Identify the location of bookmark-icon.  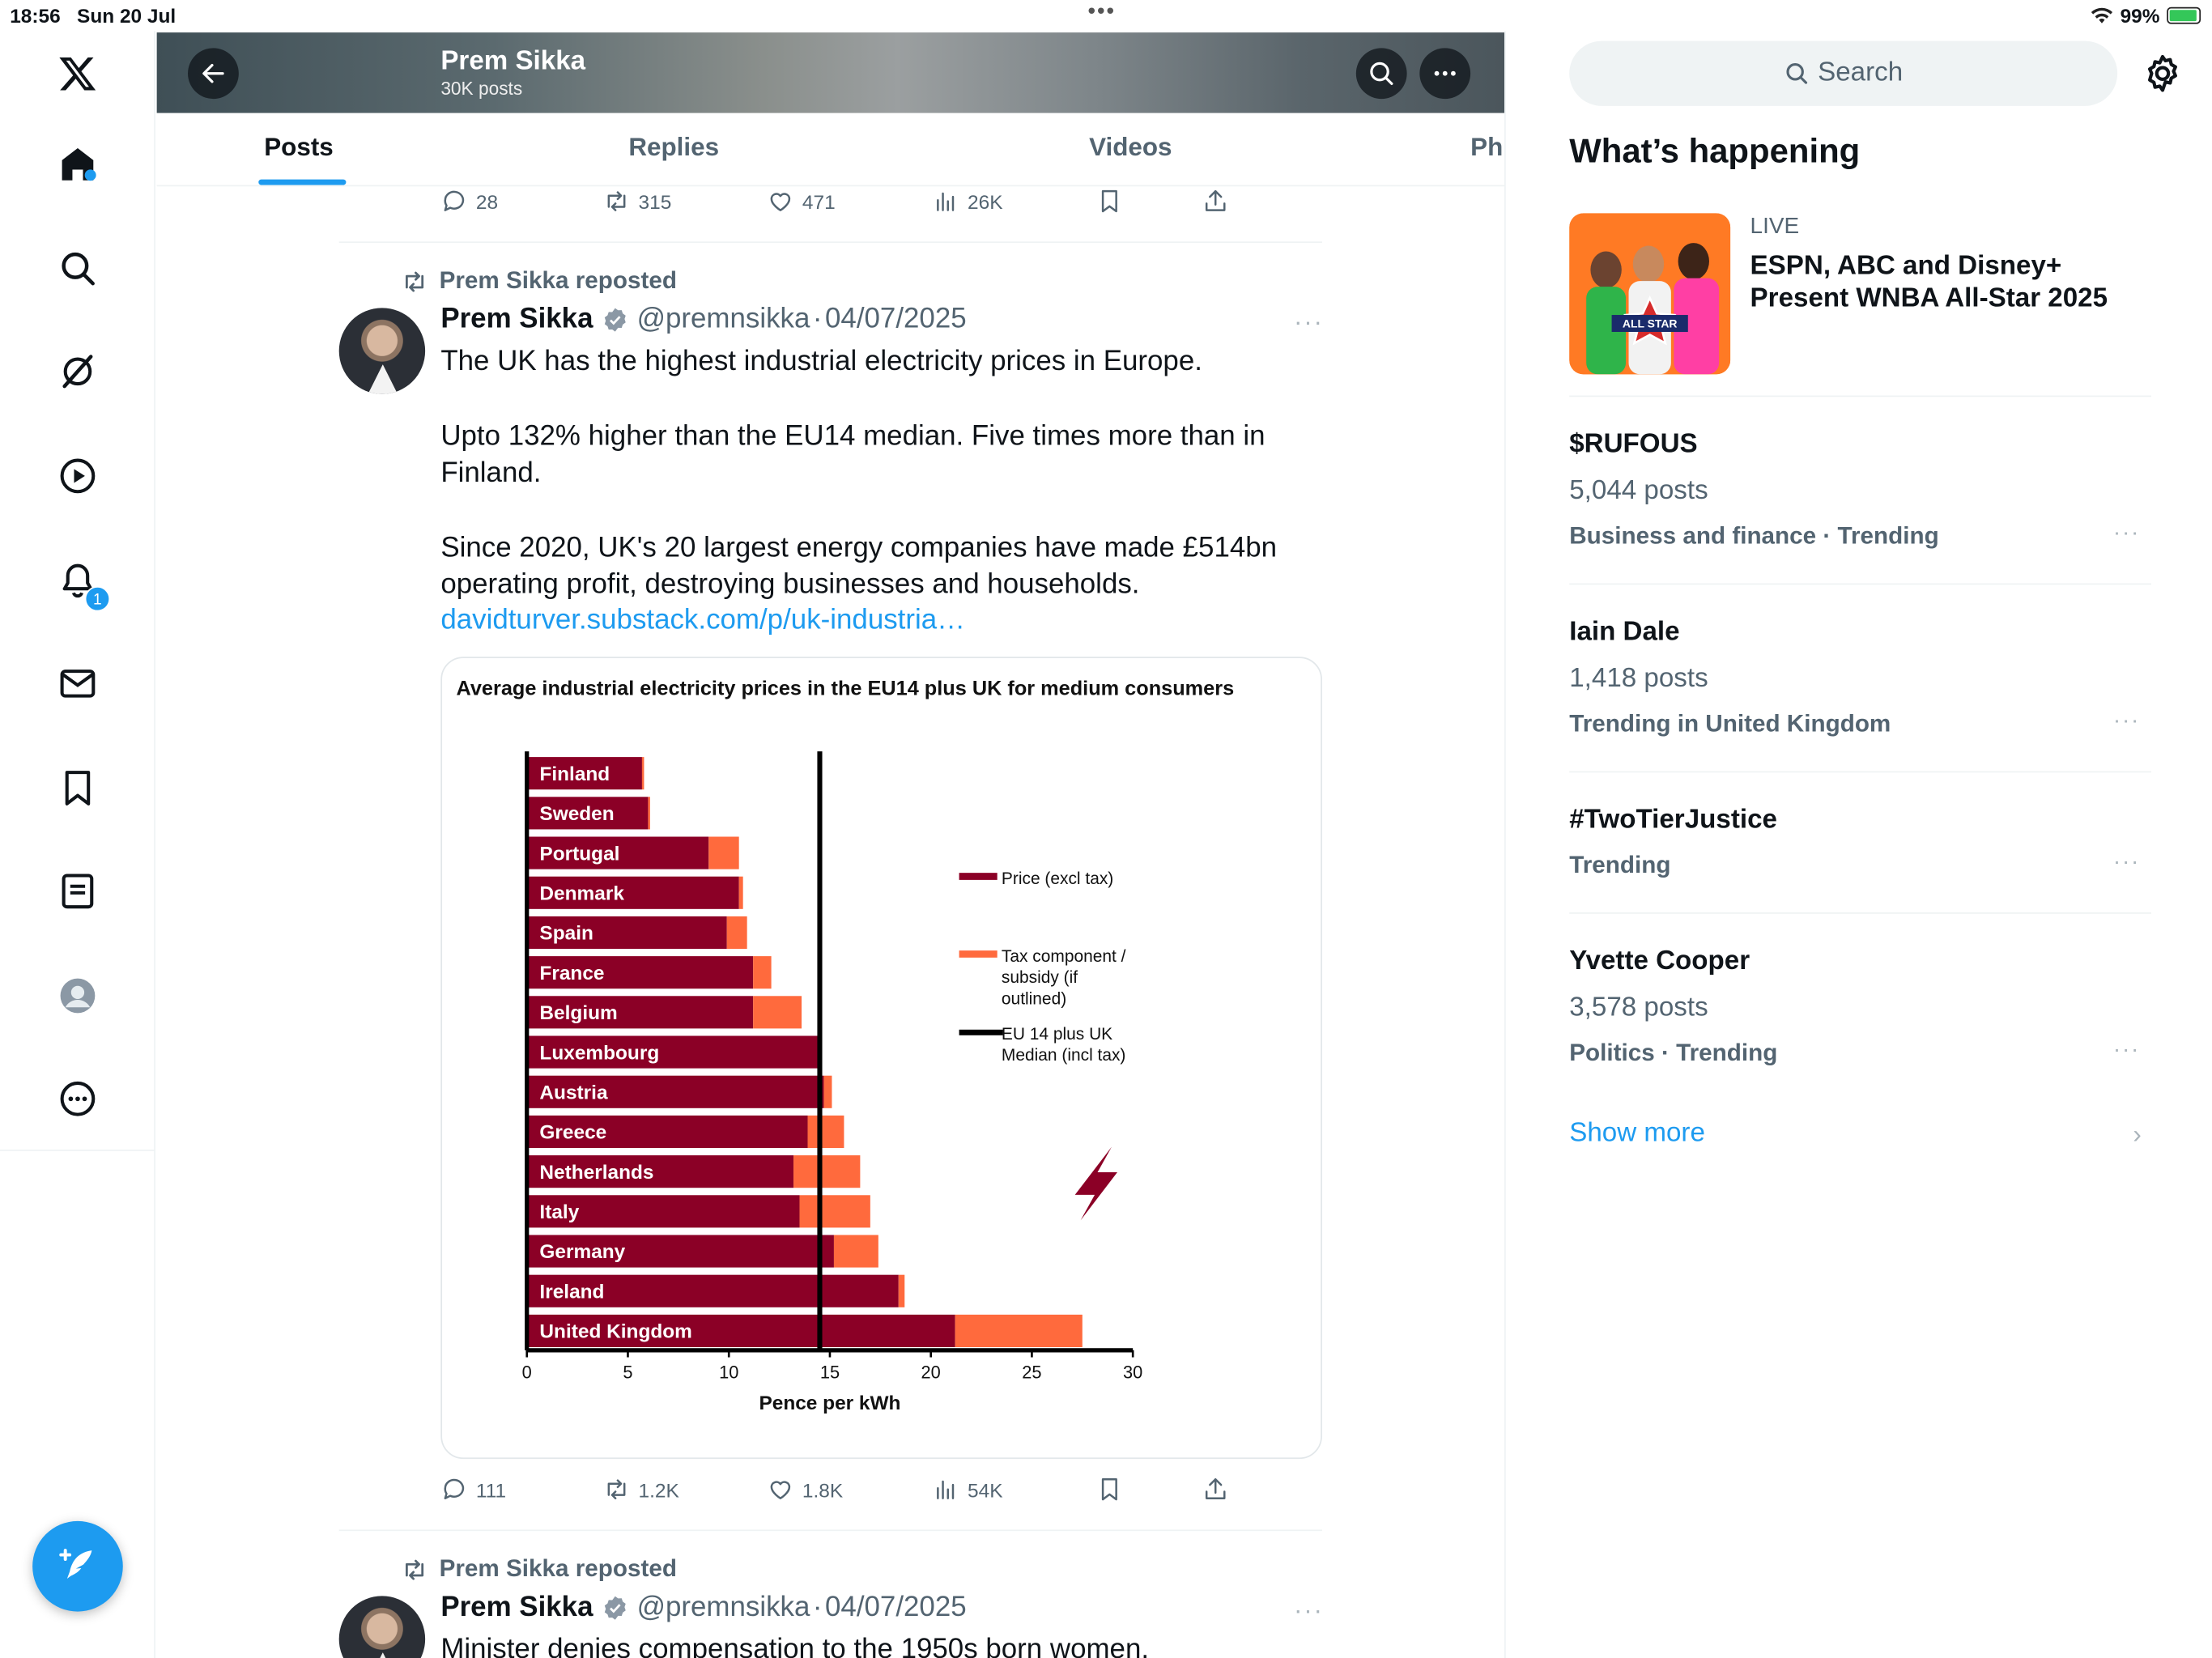
(78, 788).